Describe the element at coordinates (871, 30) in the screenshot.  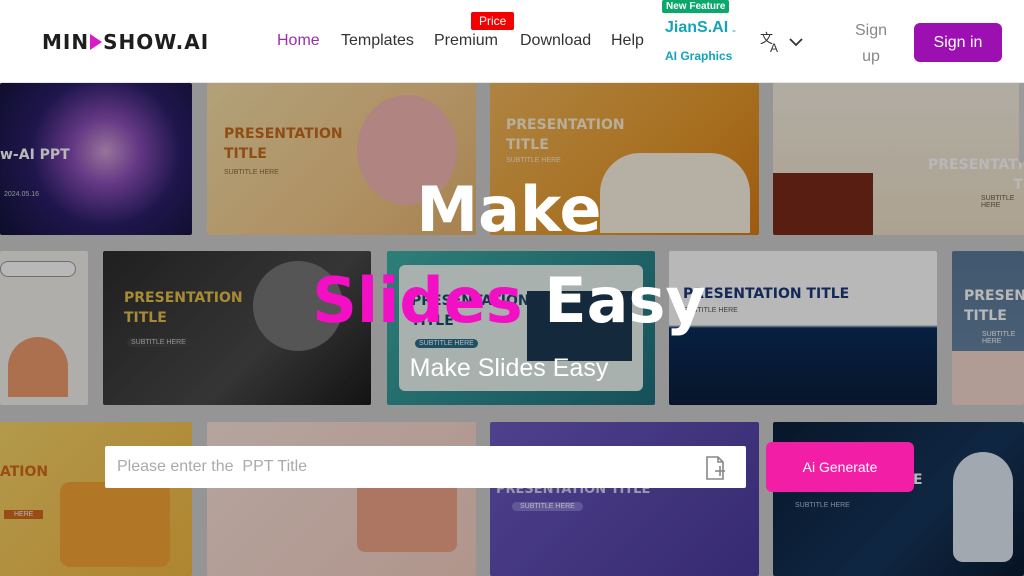
I see `signup-text-line1: Sign` at that location.